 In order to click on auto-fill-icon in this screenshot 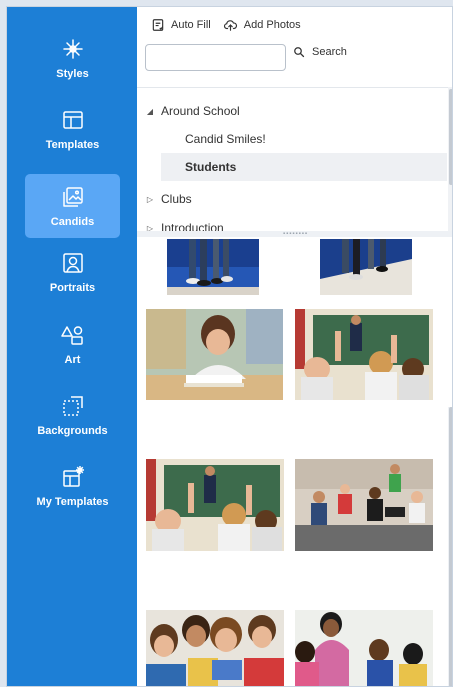, I will do `click(158, 25)`.